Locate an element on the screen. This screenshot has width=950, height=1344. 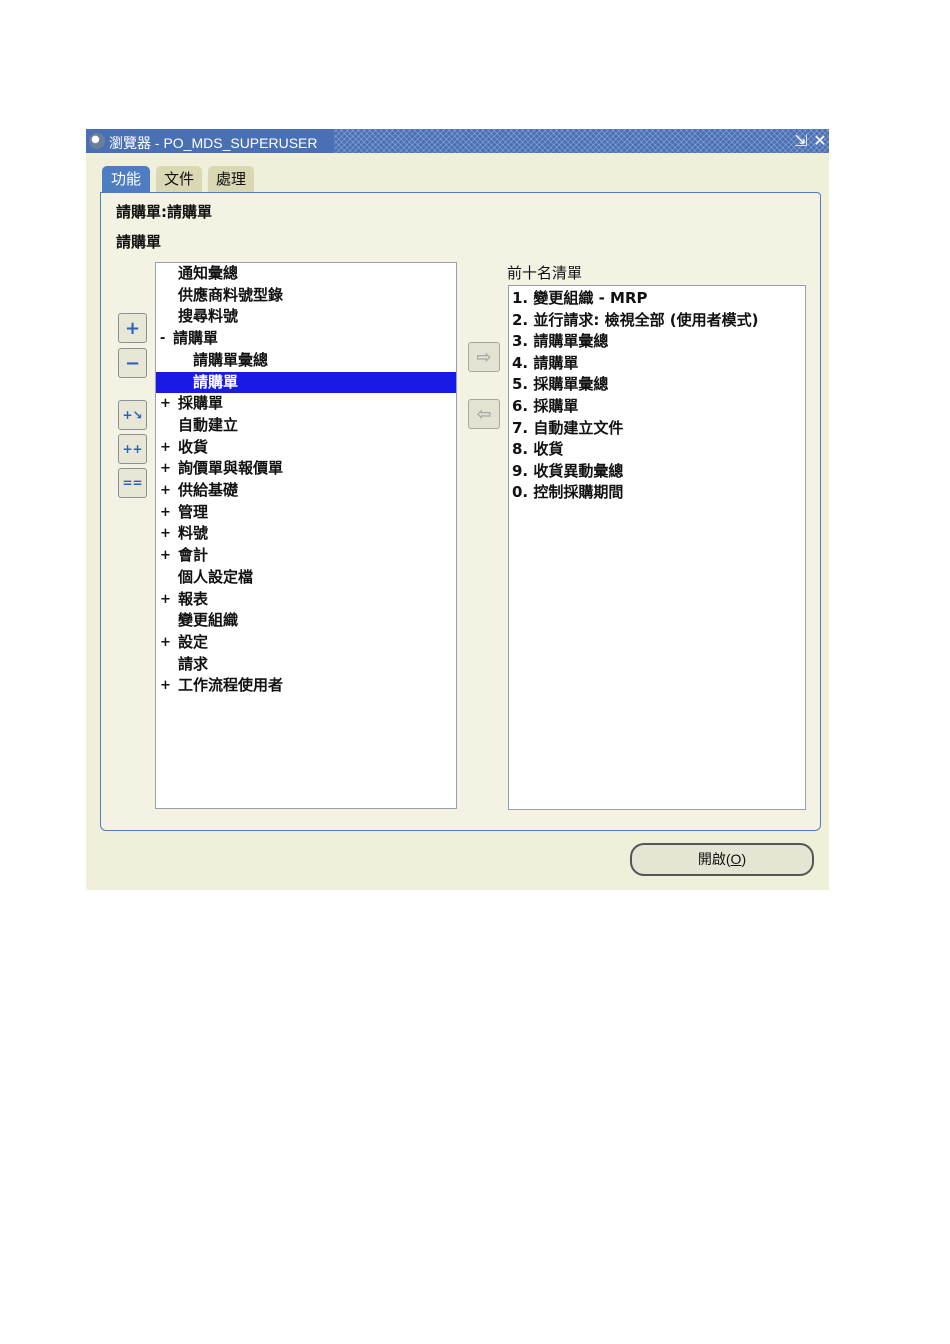
tree-node-label: 詢價單與報價單 is located at coordinates (231, 468).